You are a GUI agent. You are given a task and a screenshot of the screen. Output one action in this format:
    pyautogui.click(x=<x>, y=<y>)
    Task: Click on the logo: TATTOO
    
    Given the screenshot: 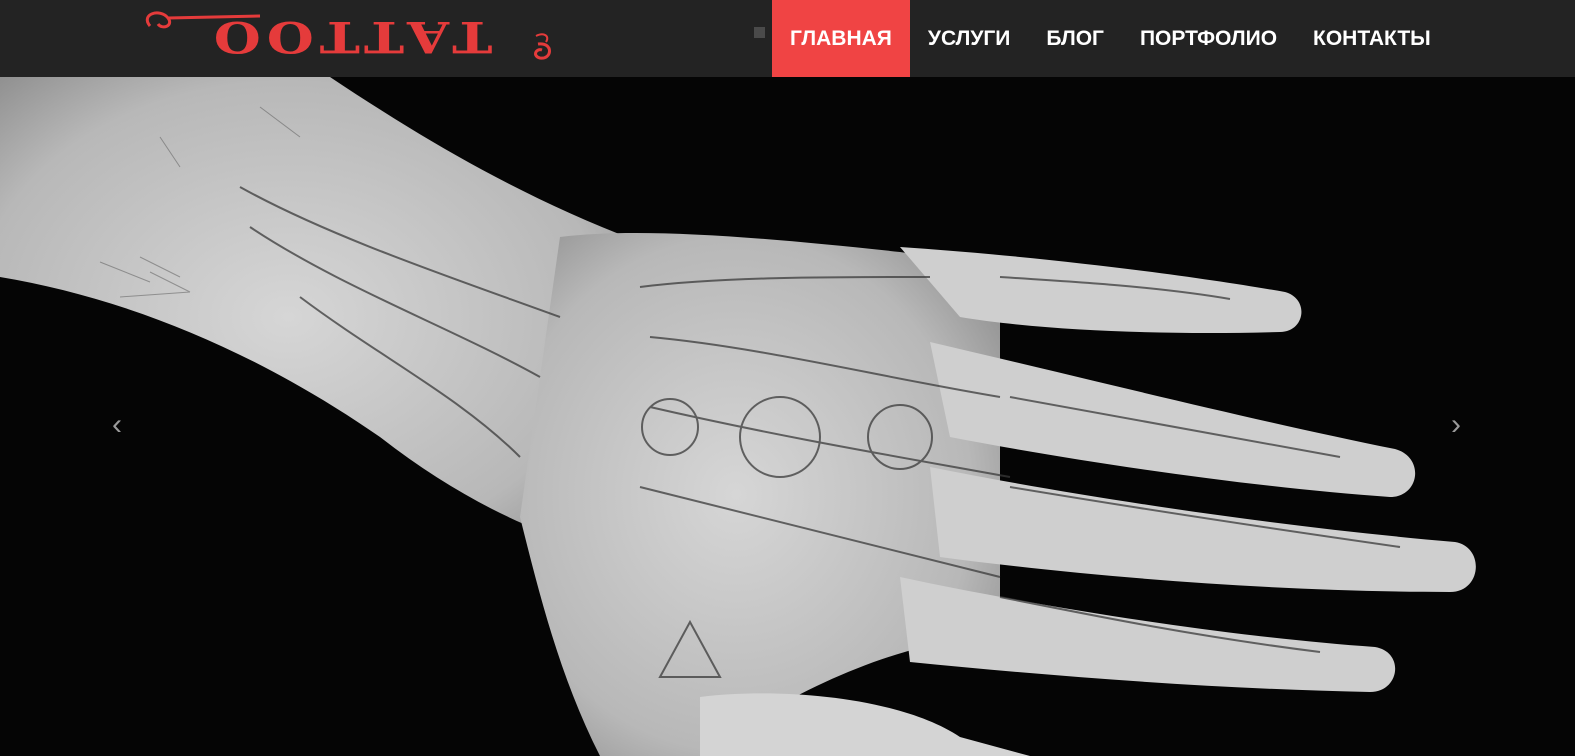 What is the action you would take?
    pyautogui.click(x=350, y=37)
    